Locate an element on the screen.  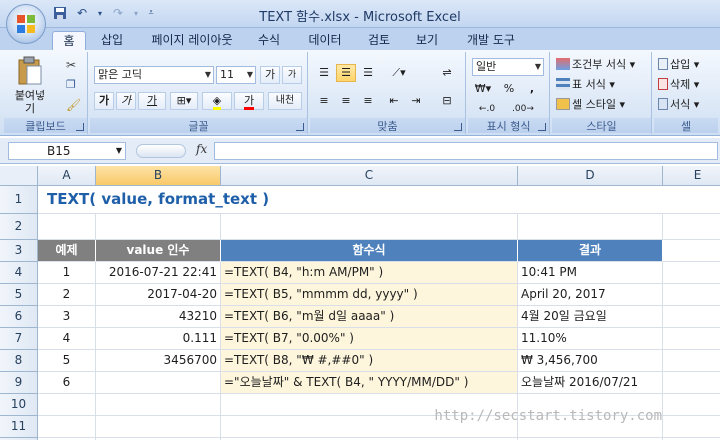
row-header-11: 11 is located at coordinates (19, 427).